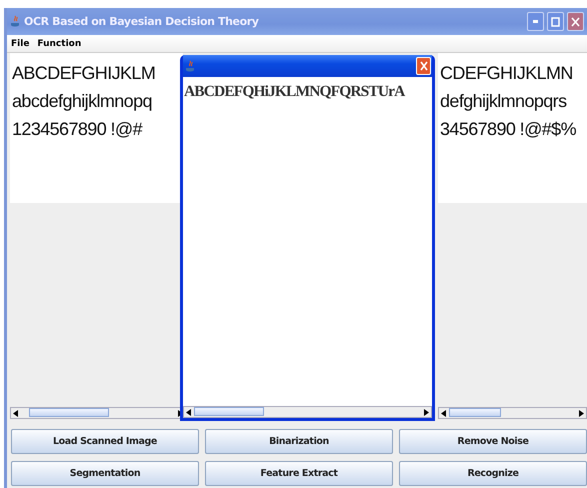 This screenshot has height=488, width=587. I want to click on minimize-button, so click(535, 21).